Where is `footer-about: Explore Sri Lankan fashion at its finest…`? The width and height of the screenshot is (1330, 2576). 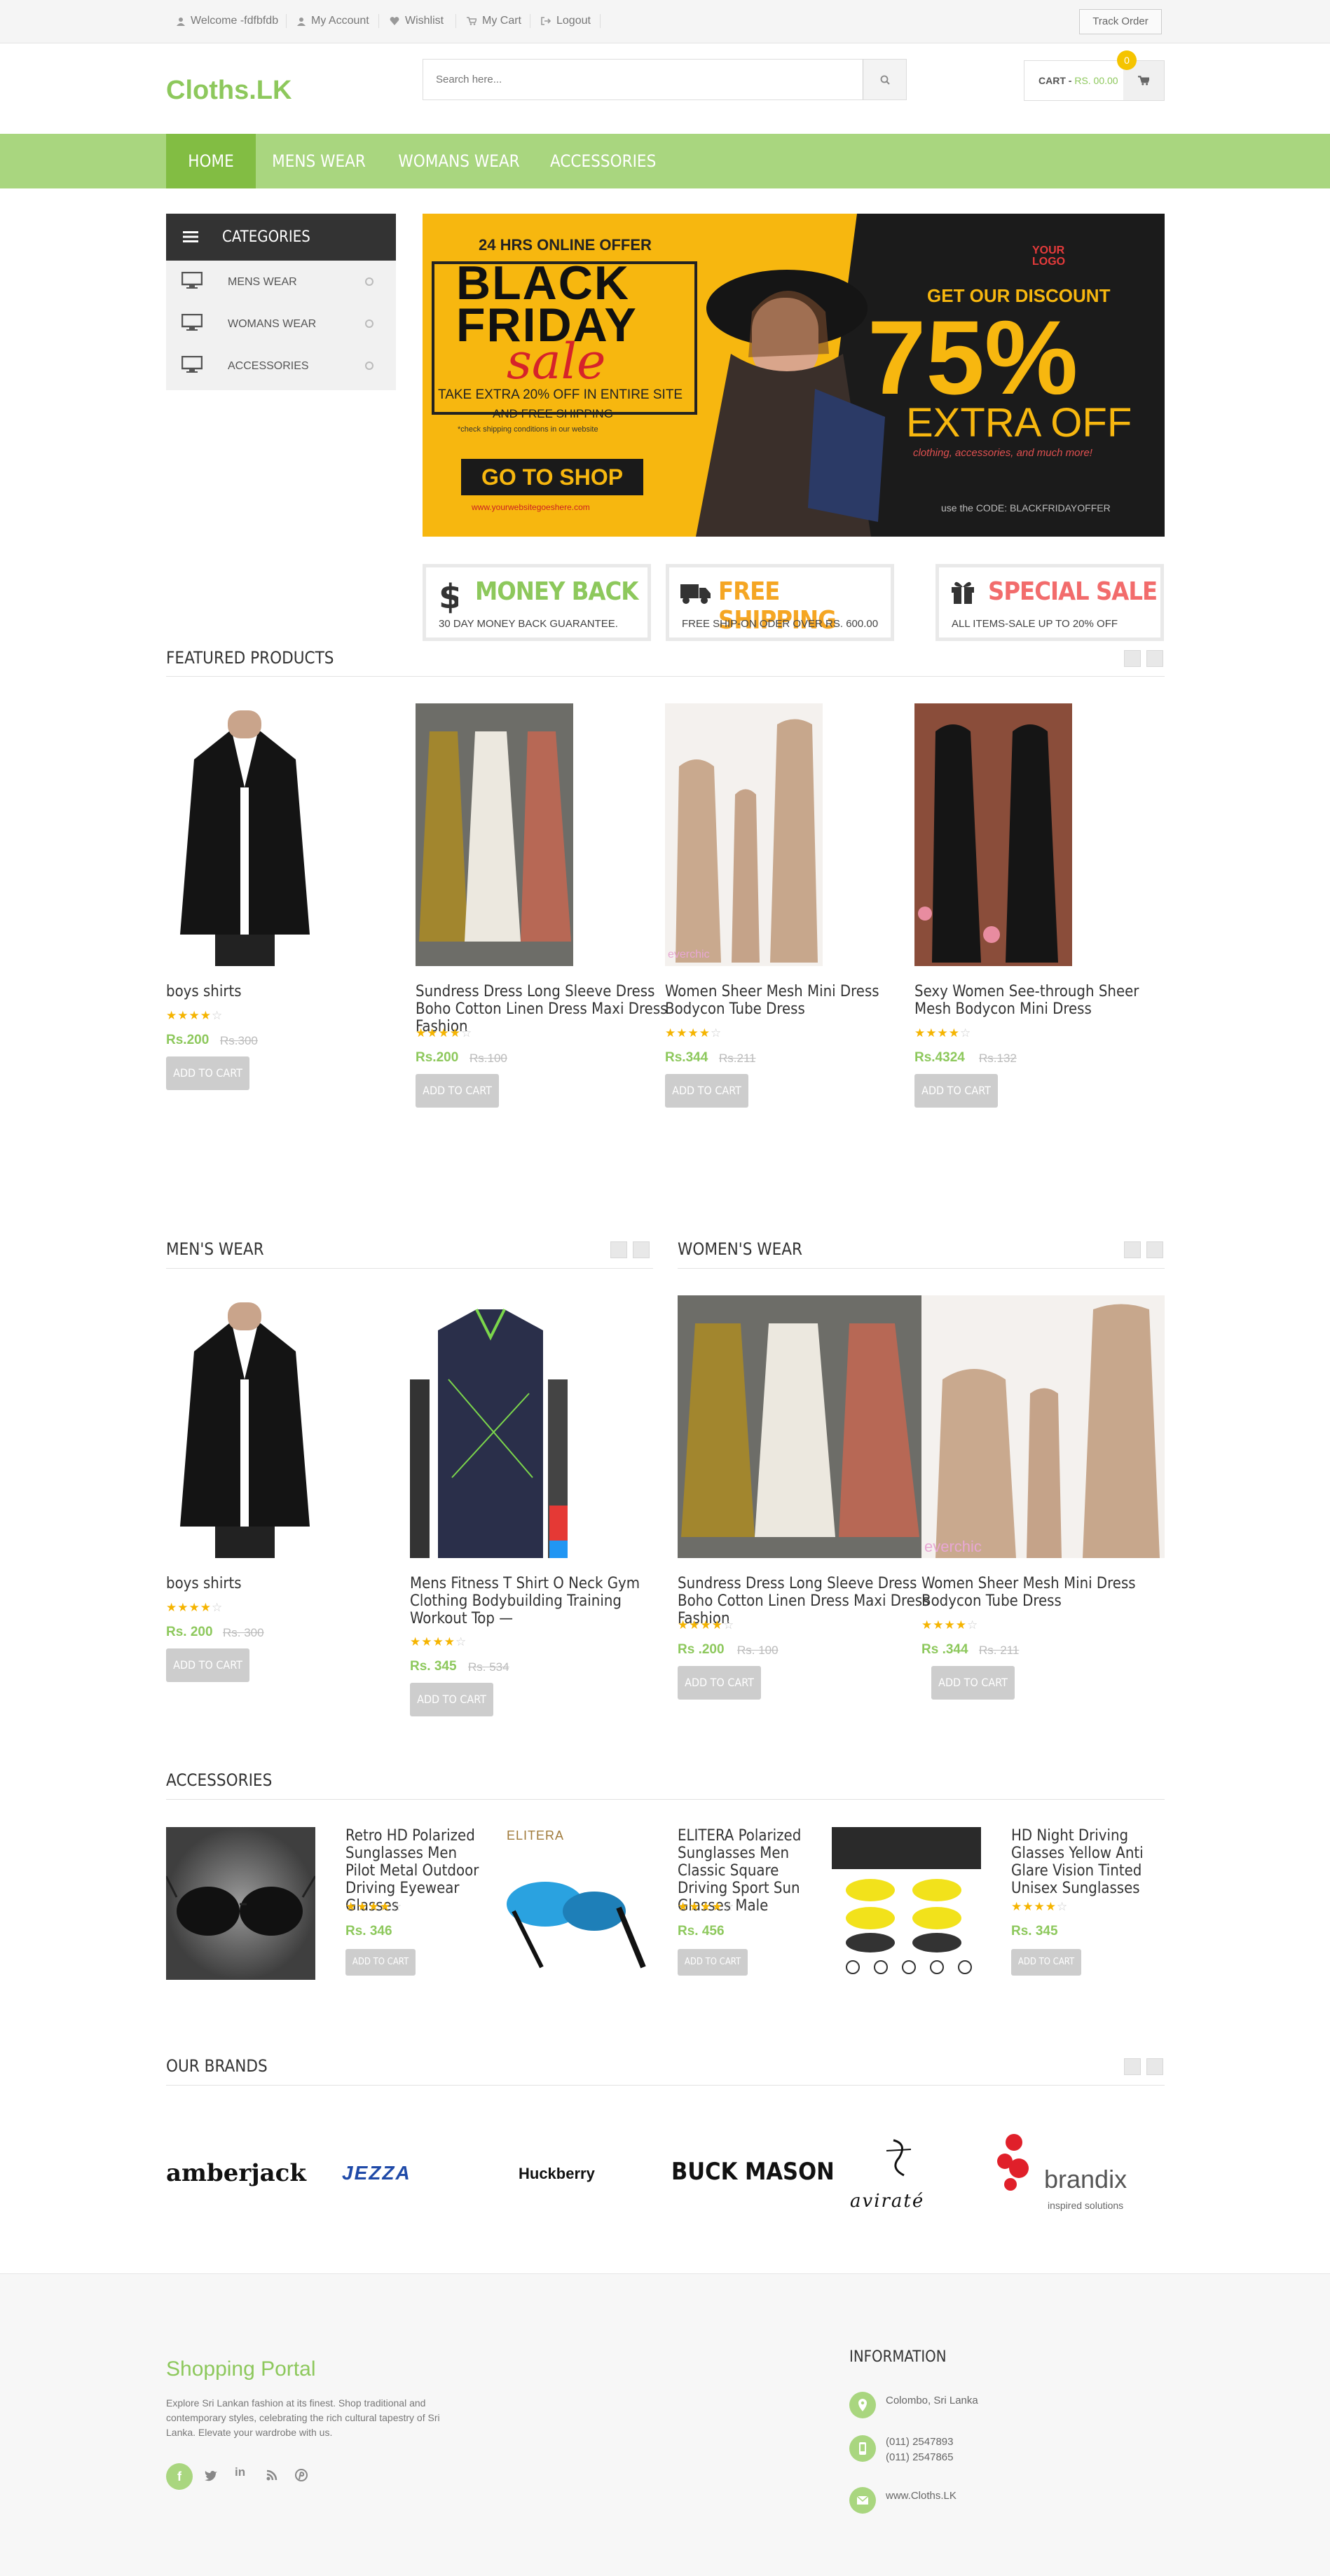
footer-about: Explore Sri Lankan fashion at its finest… is located at coordinates (303, 2417).